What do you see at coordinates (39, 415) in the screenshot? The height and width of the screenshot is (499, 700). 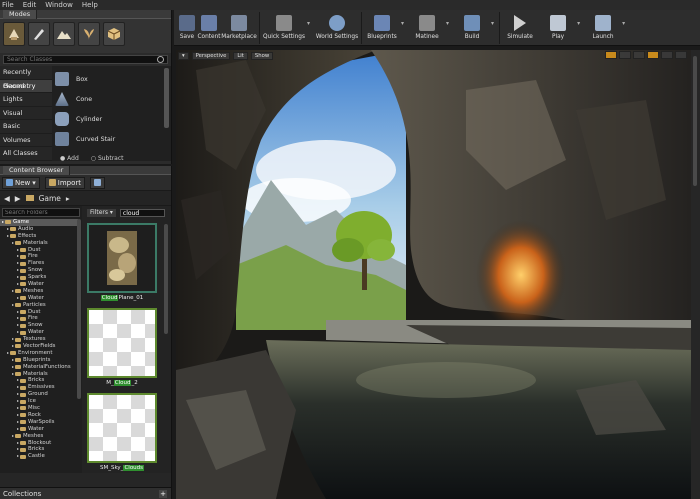 I see `folder-tree-row: ▸ Rock` at bounding box center [39, 415].